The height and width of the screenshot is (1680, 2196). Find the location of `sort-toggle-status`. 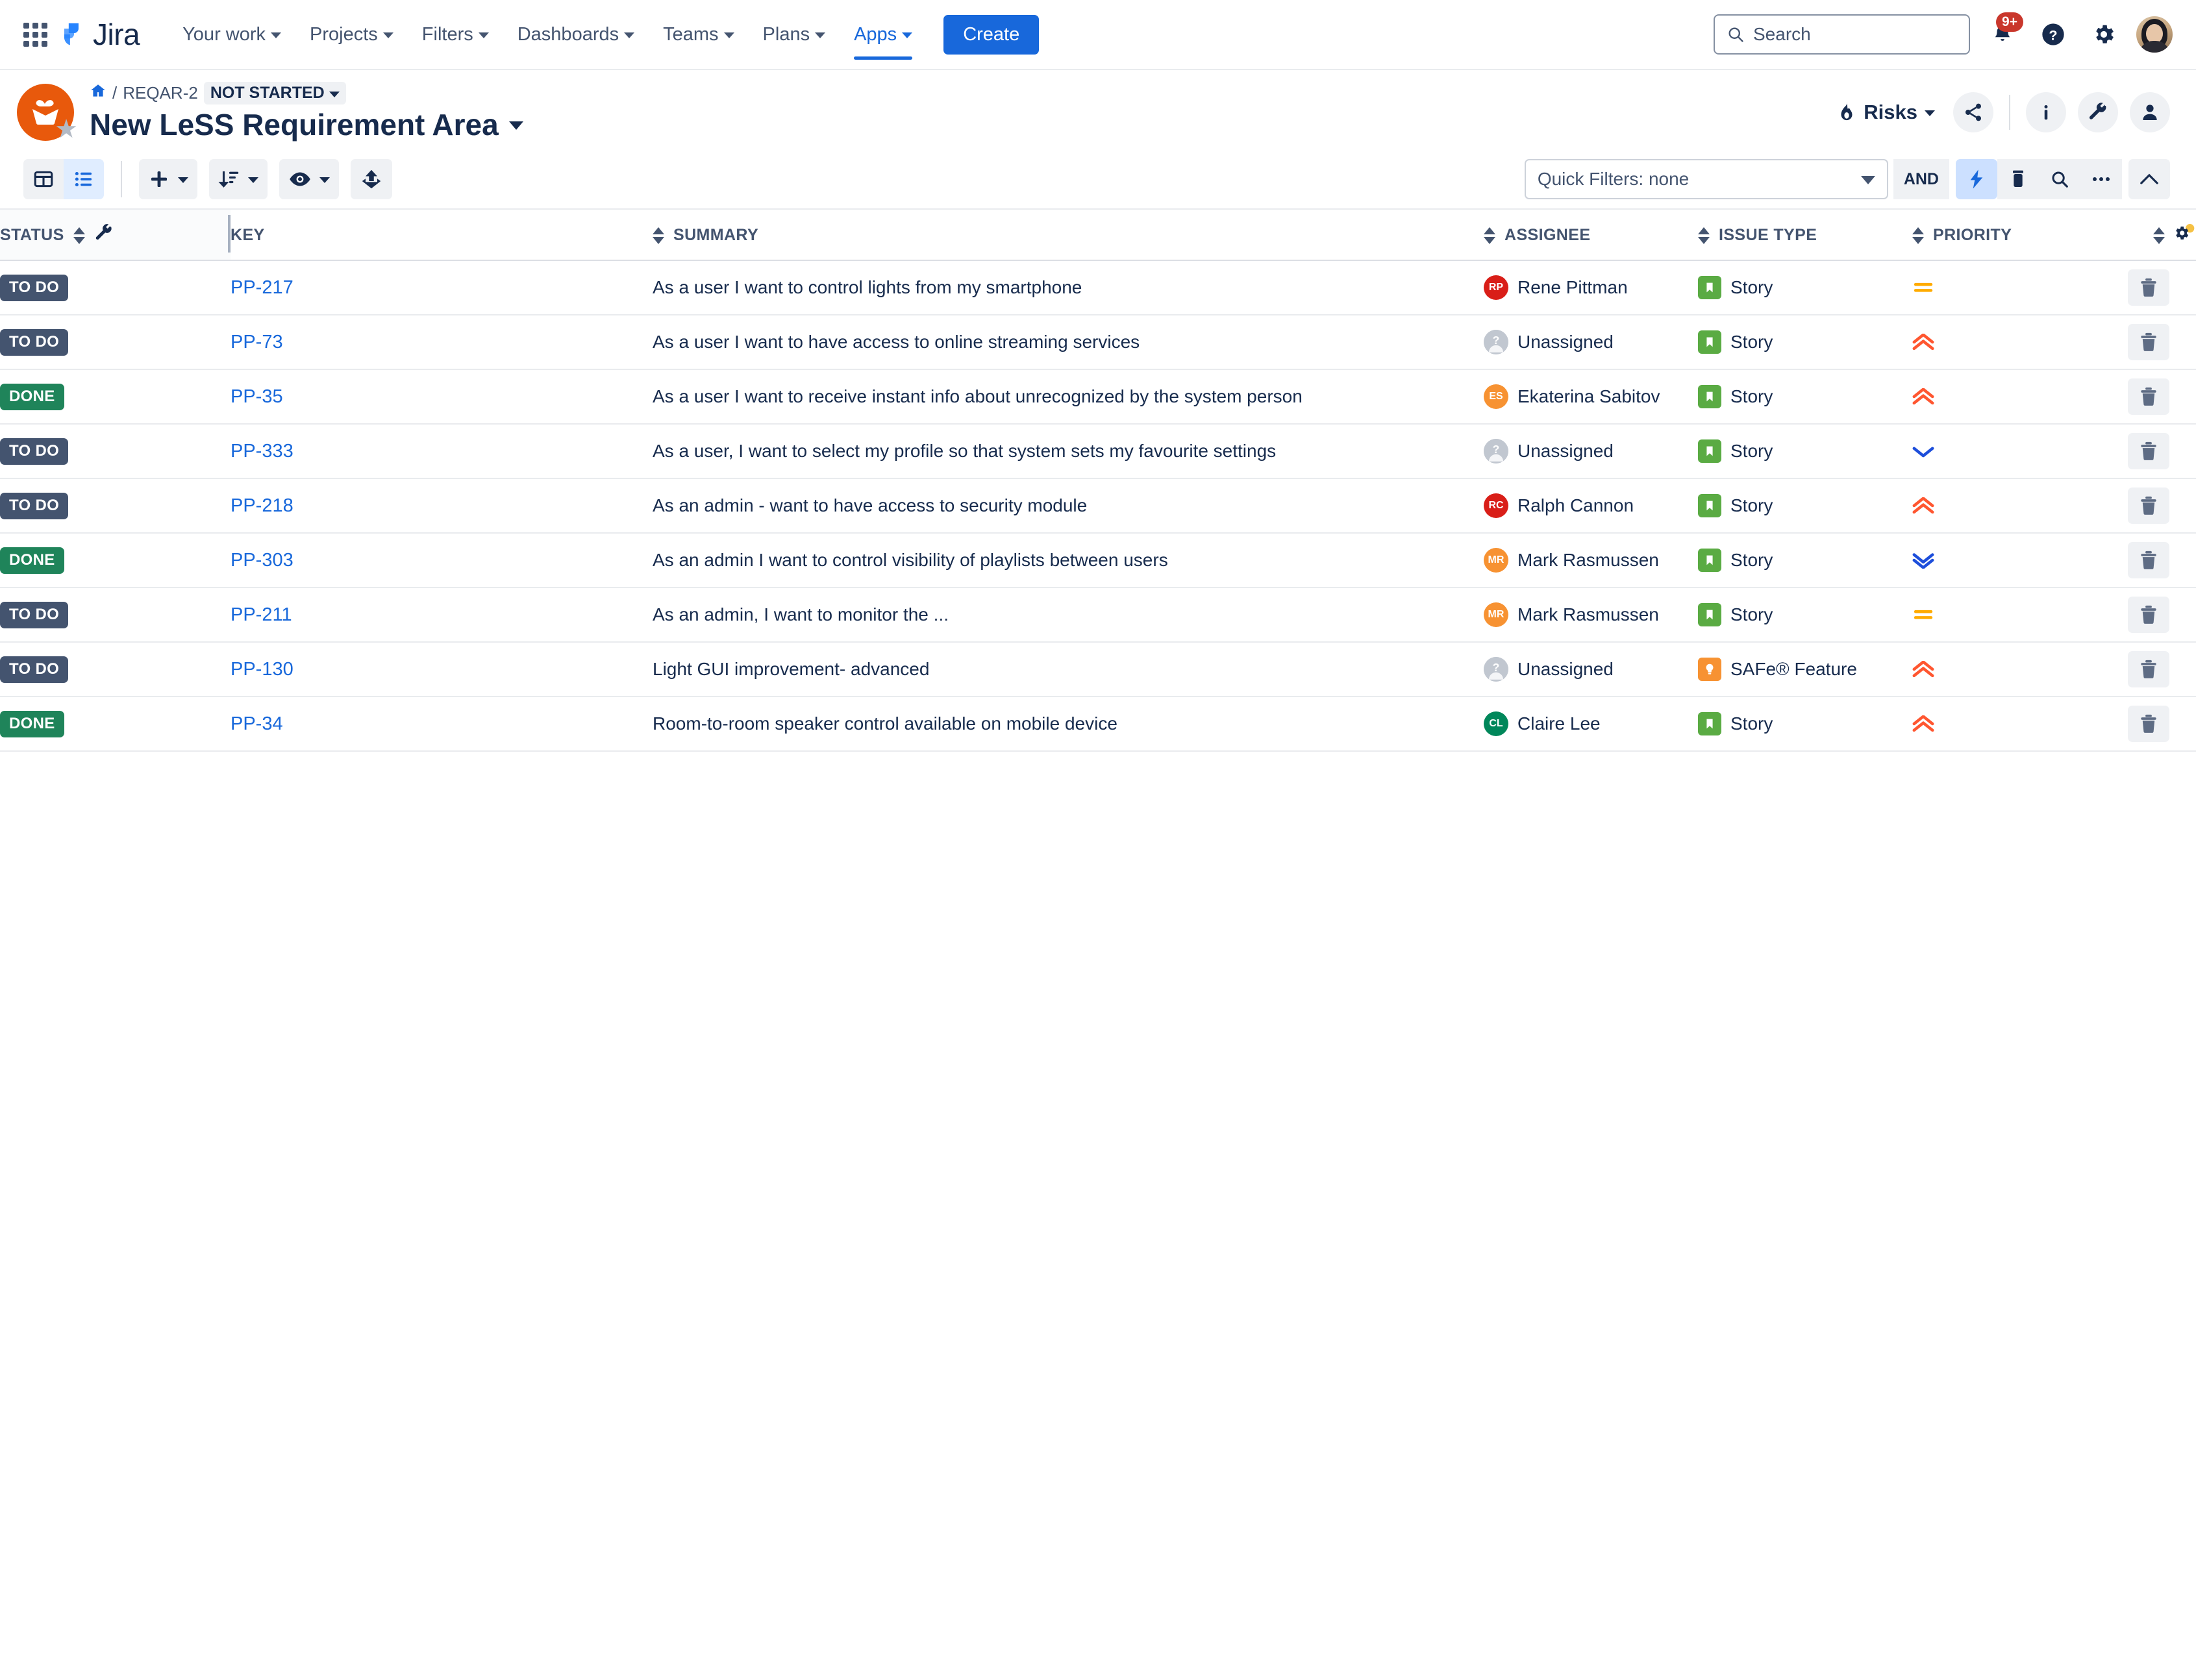

sort-toggle-status is located at coordinates (79, 236).